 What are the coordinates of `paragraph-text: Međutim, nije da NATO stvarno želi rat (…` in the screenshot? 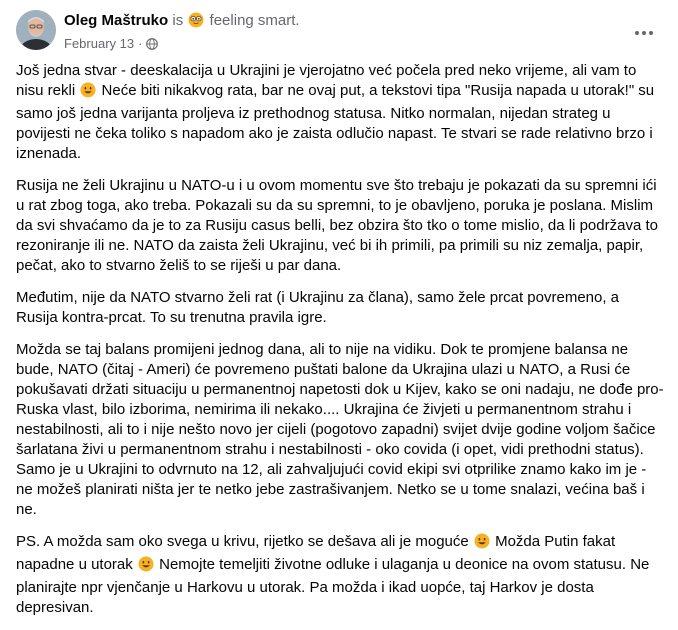 It's located at (318, 307).